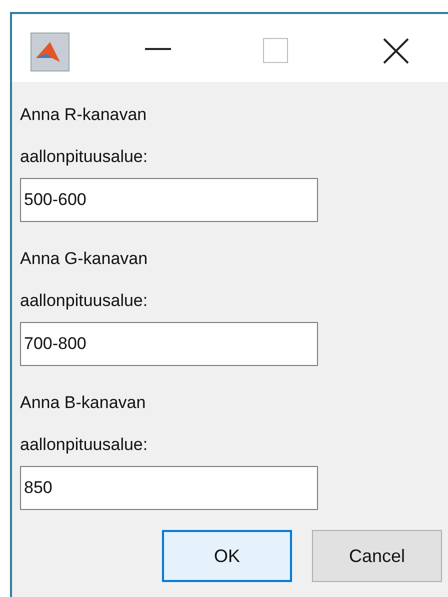  I want to click on dialog-button: Cancel, so click(377, 556).